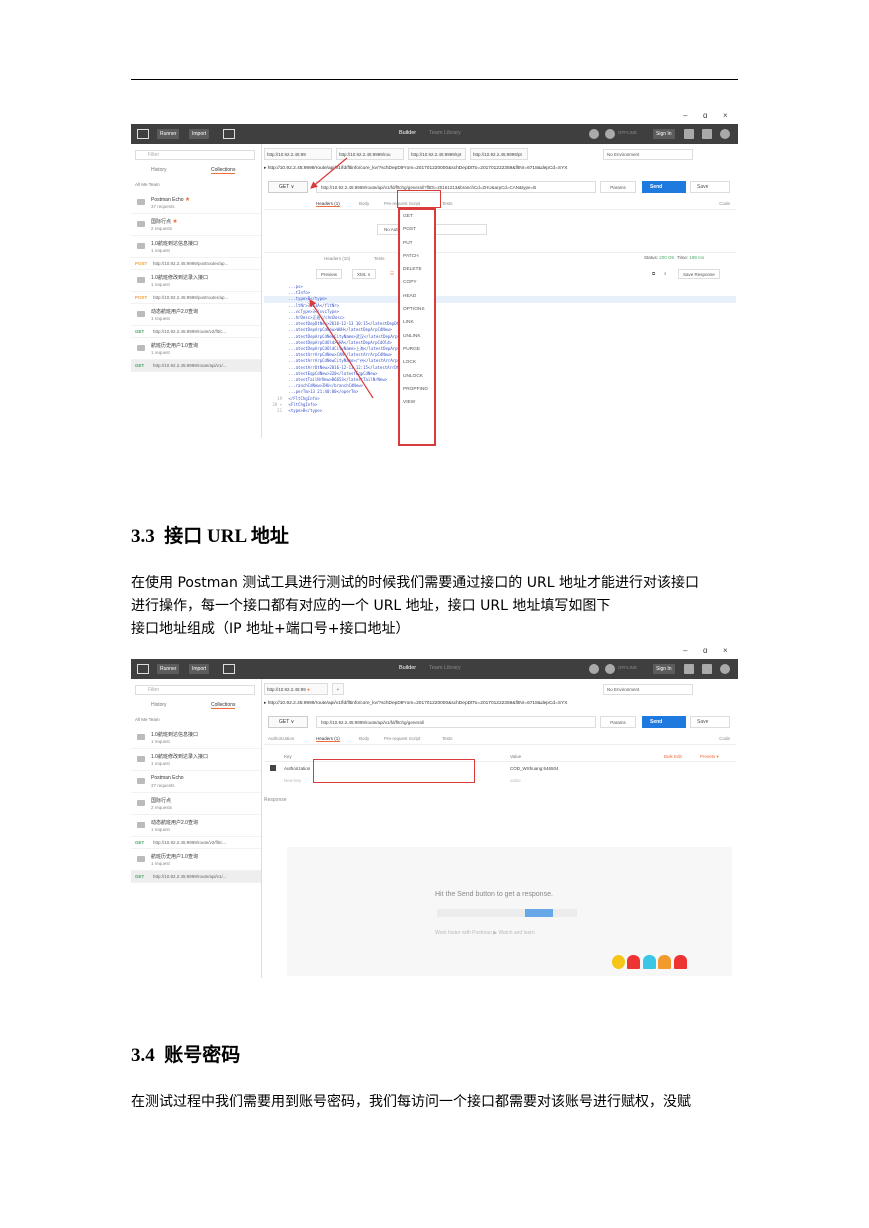 This screenshot has height=1228, width=869. What do you see at coordinates (725, 134) in the screenshot?
I see `heart-icon` at bounding box center [725, 134].